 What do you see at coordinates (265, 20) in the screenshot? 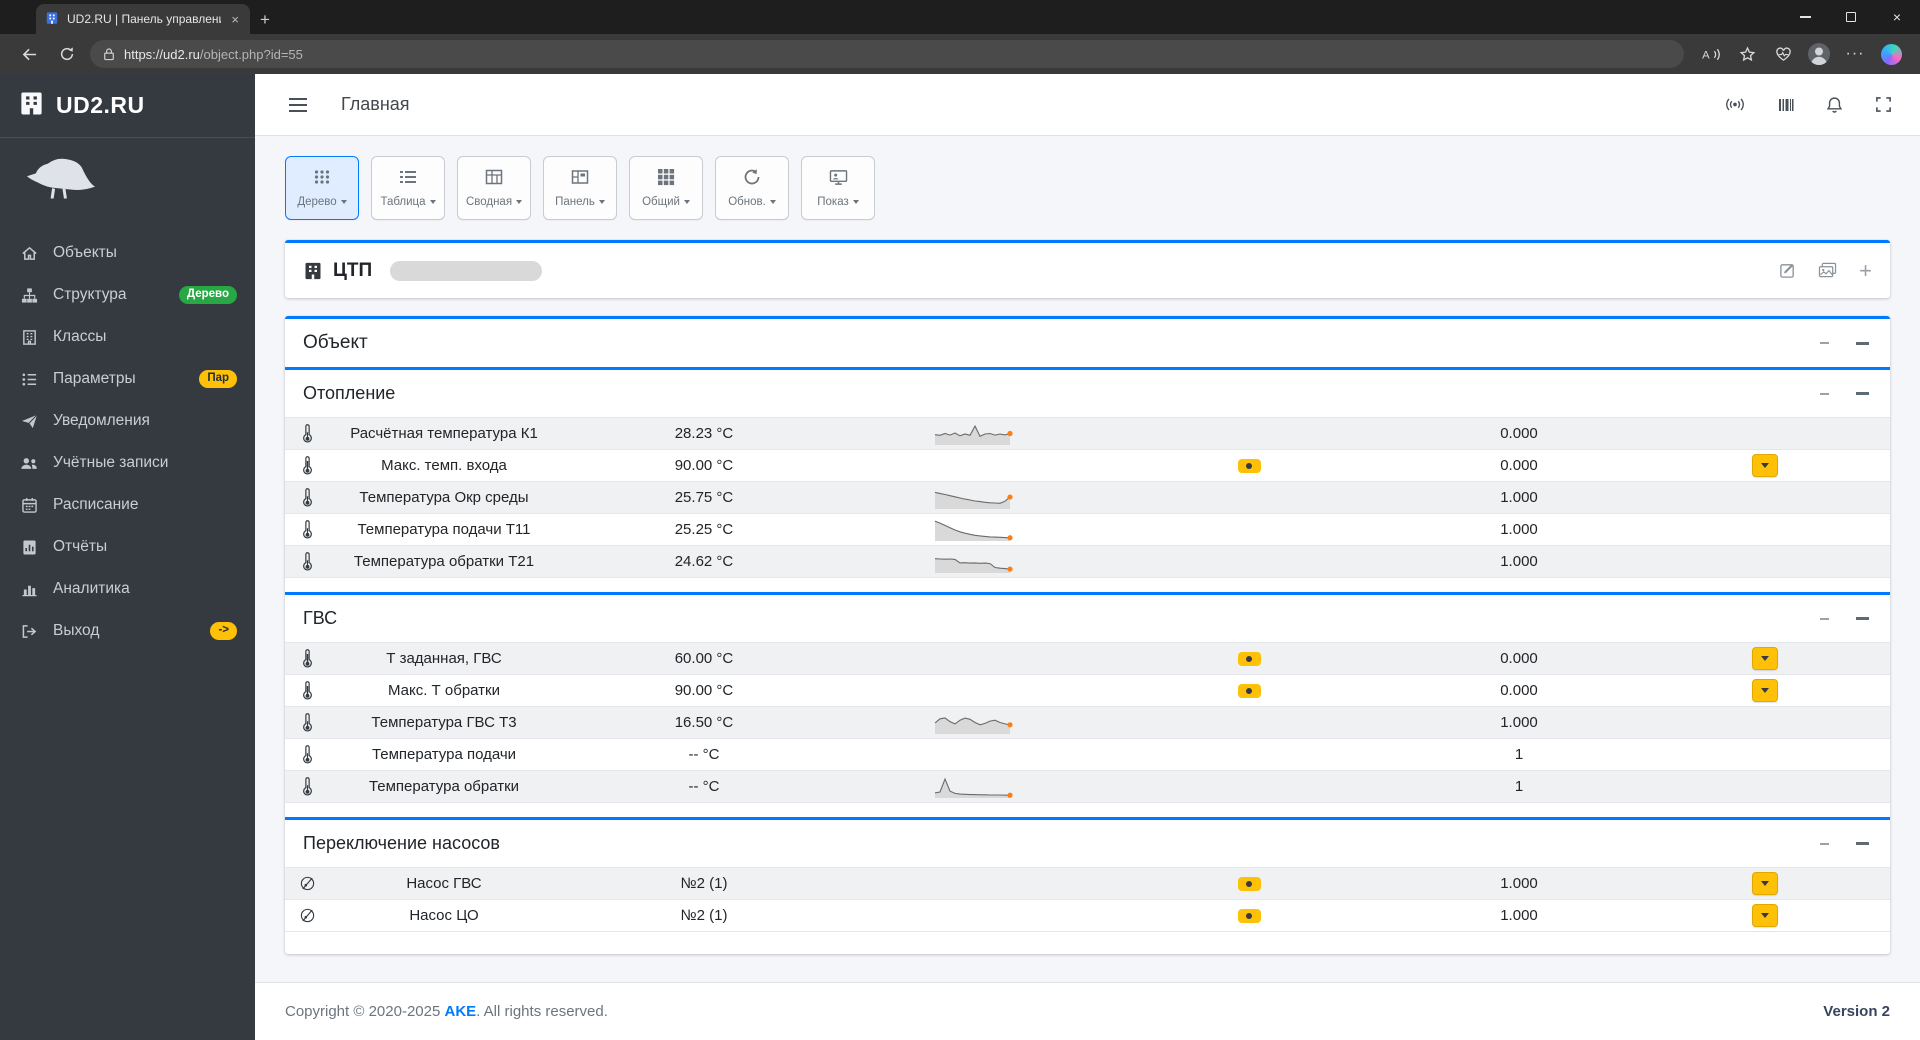
I see `new-tab-button: +` at bounding box center [265, 20].